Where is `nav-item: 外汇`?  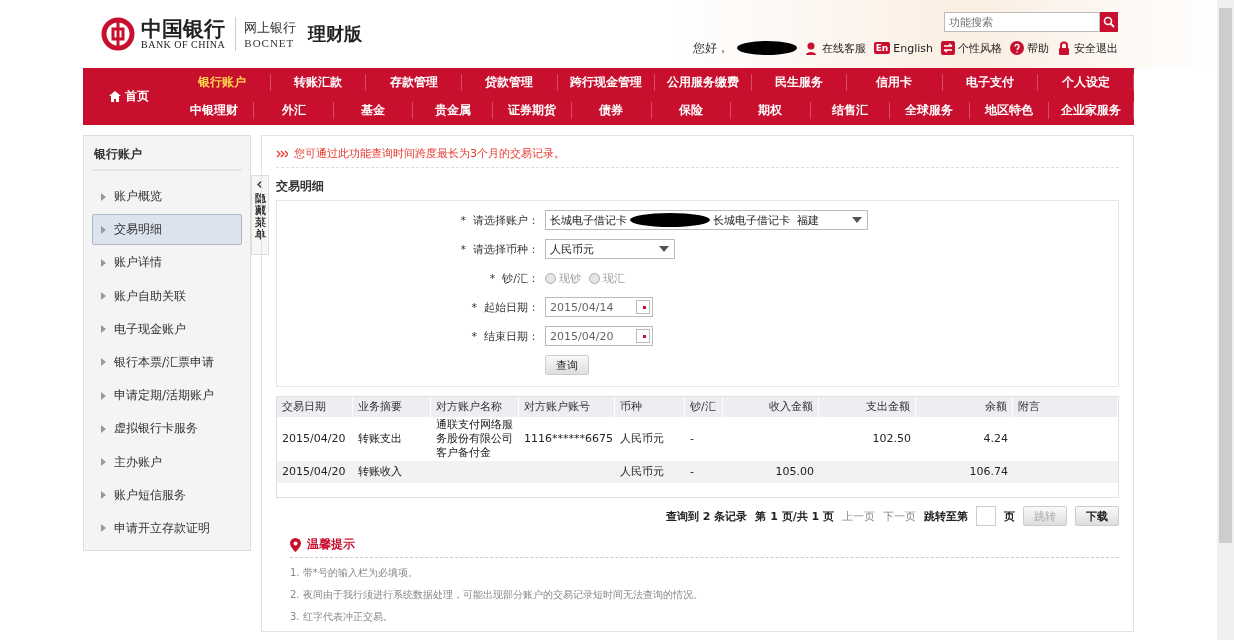 nav-item: 外汇 is located at coordinates (294, 111).